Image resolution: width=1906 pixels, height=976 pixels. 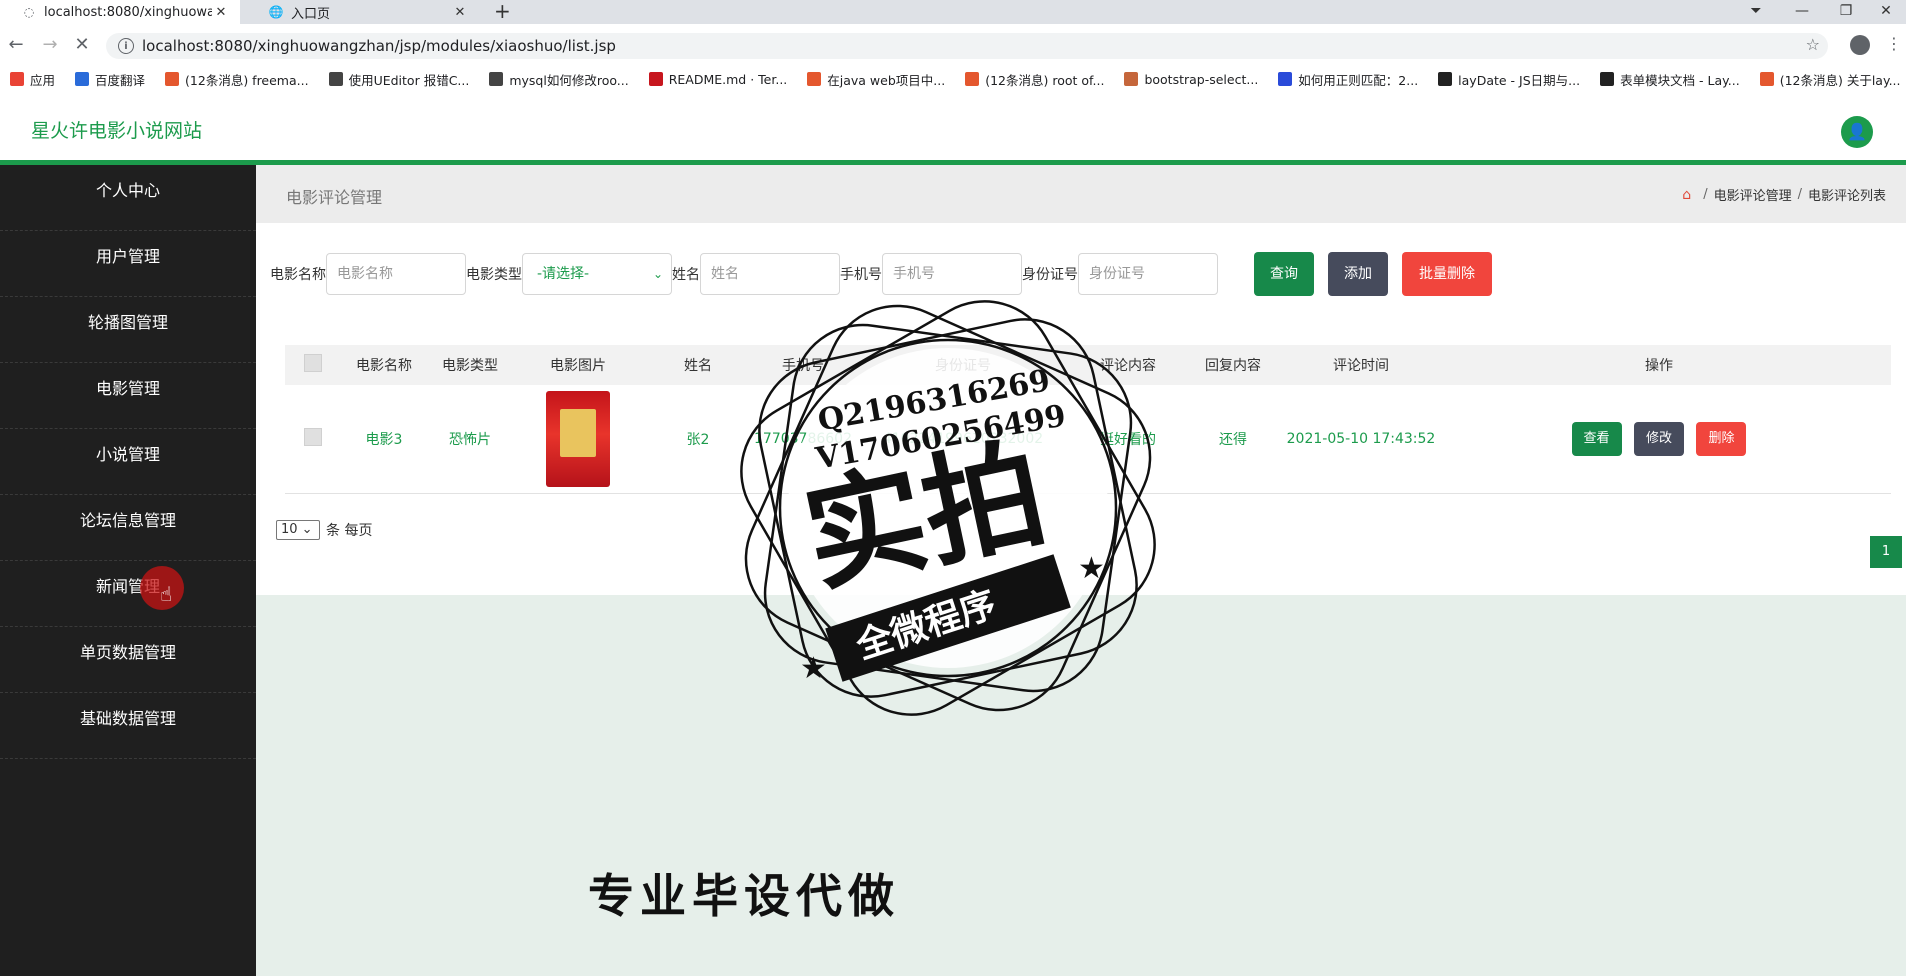 What do you see at coordinates (311, 14) in the screenshot?
I see `tab-title: 入口页` at bounding box center [311, 14].